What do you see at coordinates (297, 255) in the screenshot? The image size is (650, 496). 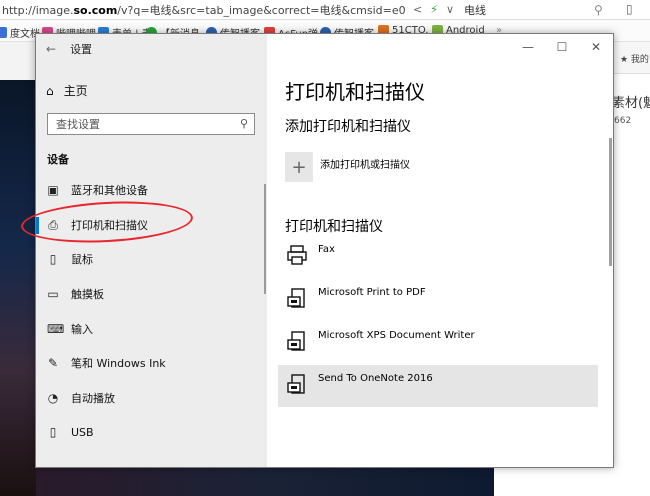 I see `fax-icon` at bounding box center [297, 255].